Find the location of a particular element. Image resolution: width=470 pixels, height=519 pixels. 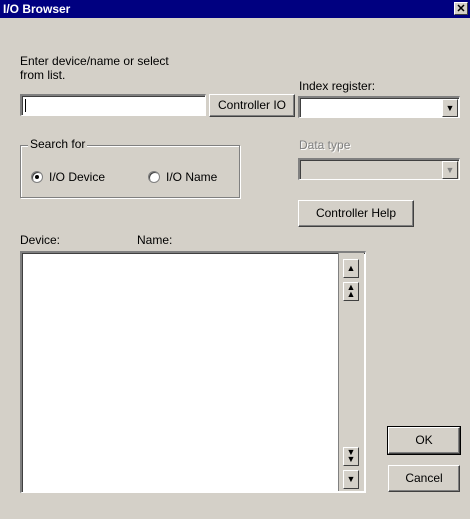

radio-io-name is located at coordinates (154, 177).